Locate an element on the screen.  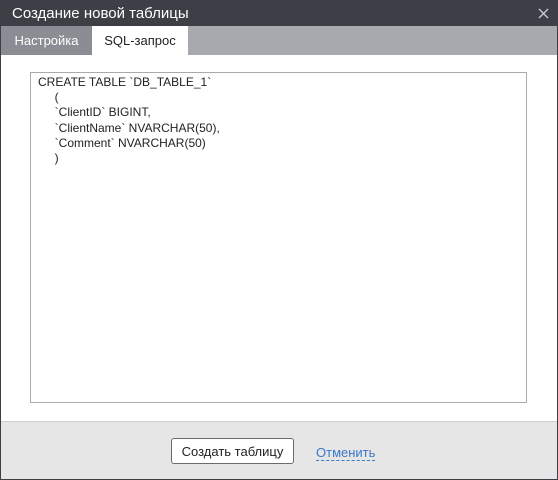
dialog-footer: Создать таблицу Отменить is located at coordinates (279, 450).